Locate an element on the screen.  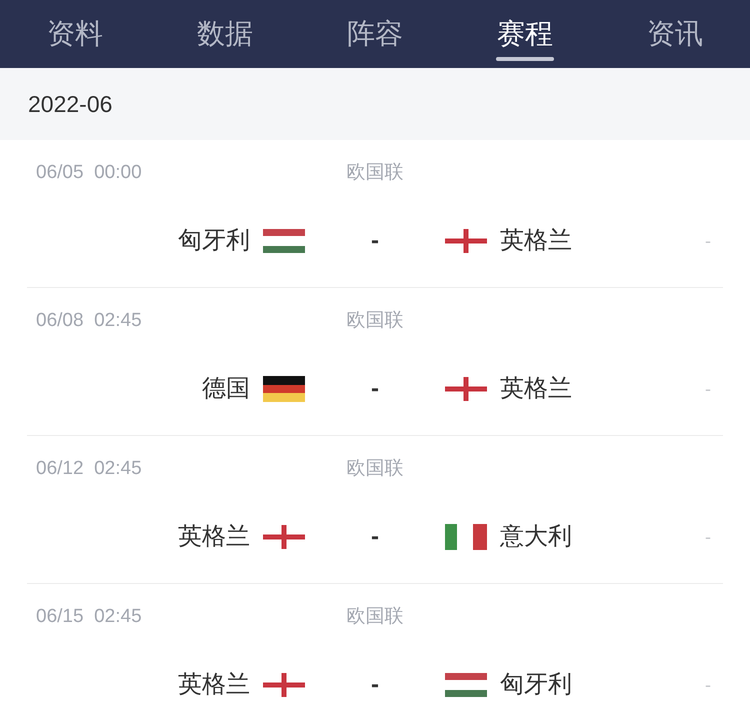
match-datetime: 06/05 00:00 is located at coordinates (89, 172).